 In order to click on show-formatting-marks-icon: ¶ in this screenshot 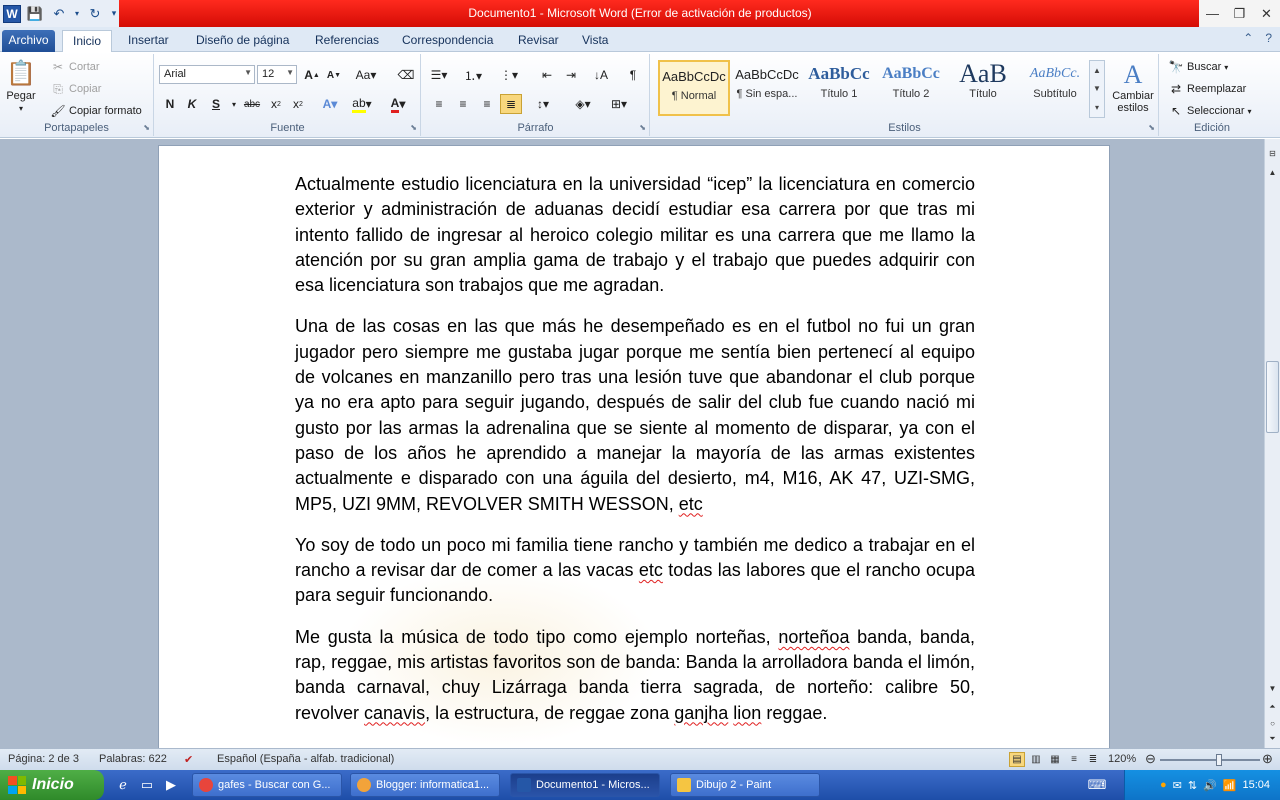, I will do `click(633, 75)`.